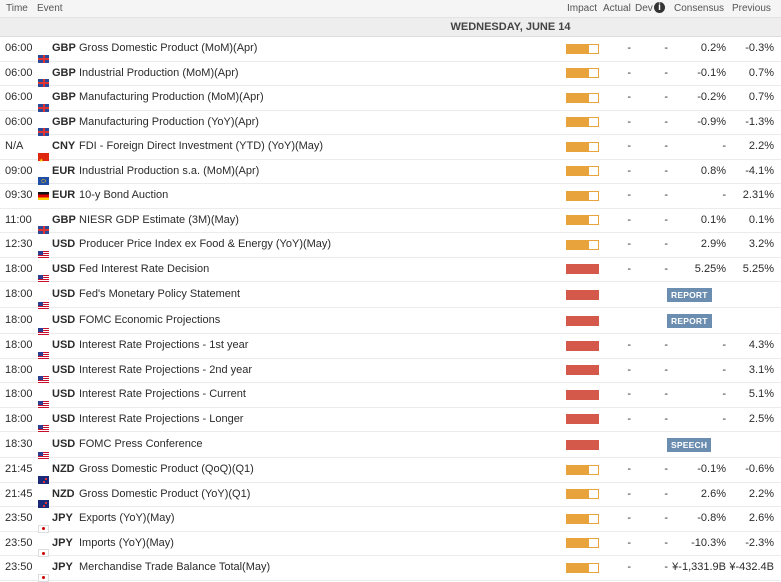  Describe the element at coordinates (159, 220) in the screenshot. I see `event-name: NIESR GDP Estimate (3M)(May)` at that location.